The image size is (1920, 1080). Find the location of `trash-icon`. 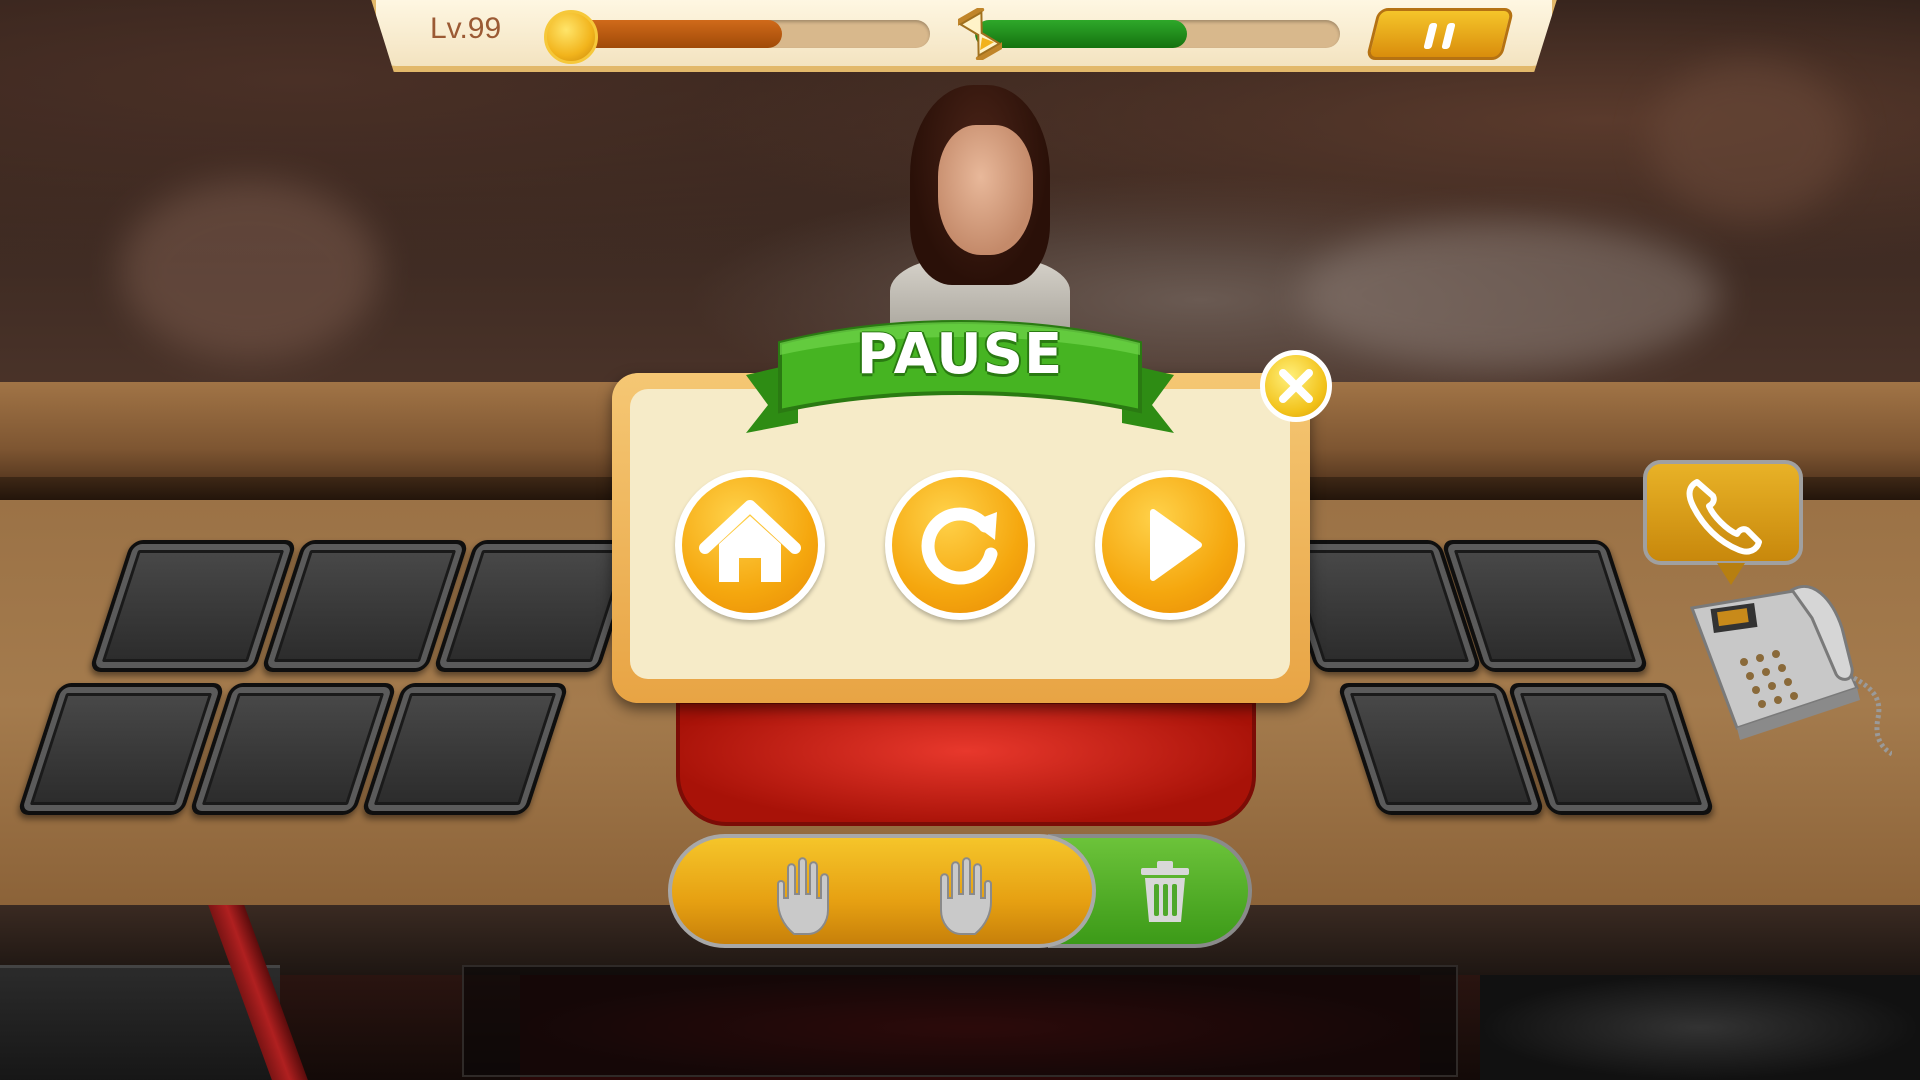

trash-icon is located at coordinates (1165, 891).